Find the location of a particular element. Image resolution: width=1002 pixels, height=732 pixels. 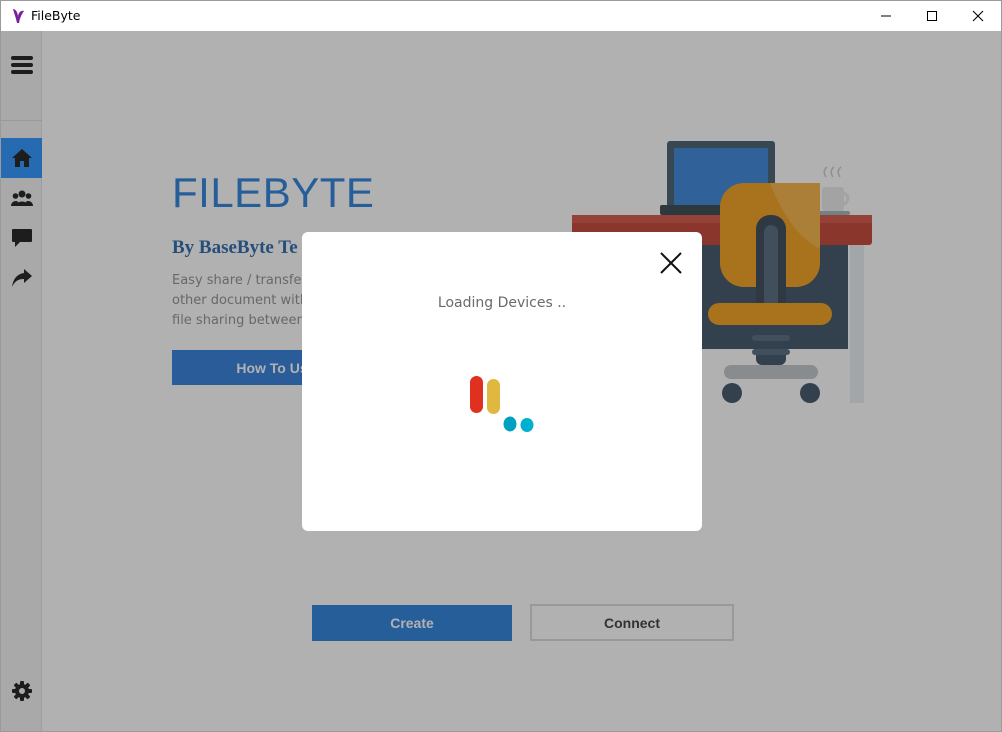

maximize-icon is located at coordinates (932, 16).